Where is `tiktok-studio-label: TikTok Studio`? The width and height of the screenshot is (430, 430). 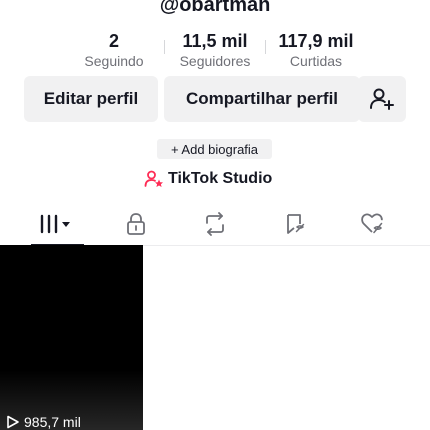 tiktok-studio-label: TikTok Studio is located at coordinates (220, 178).